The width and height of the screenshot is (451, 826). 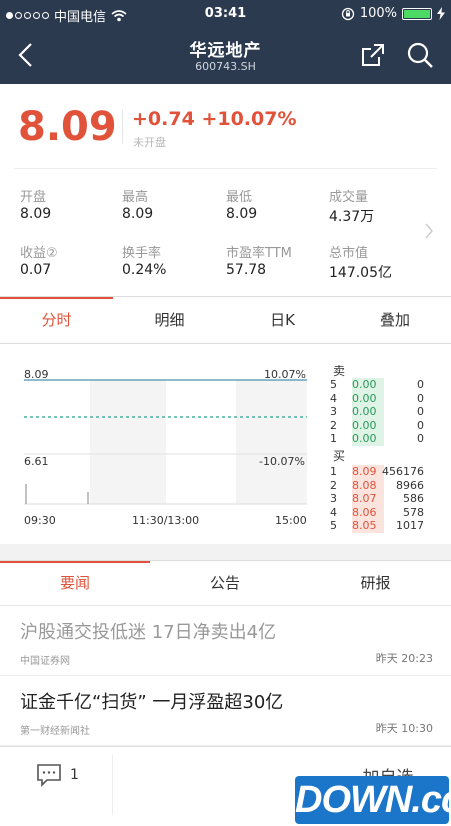 I want to click on ob-volume: 456176, so click(x=403, y=471).